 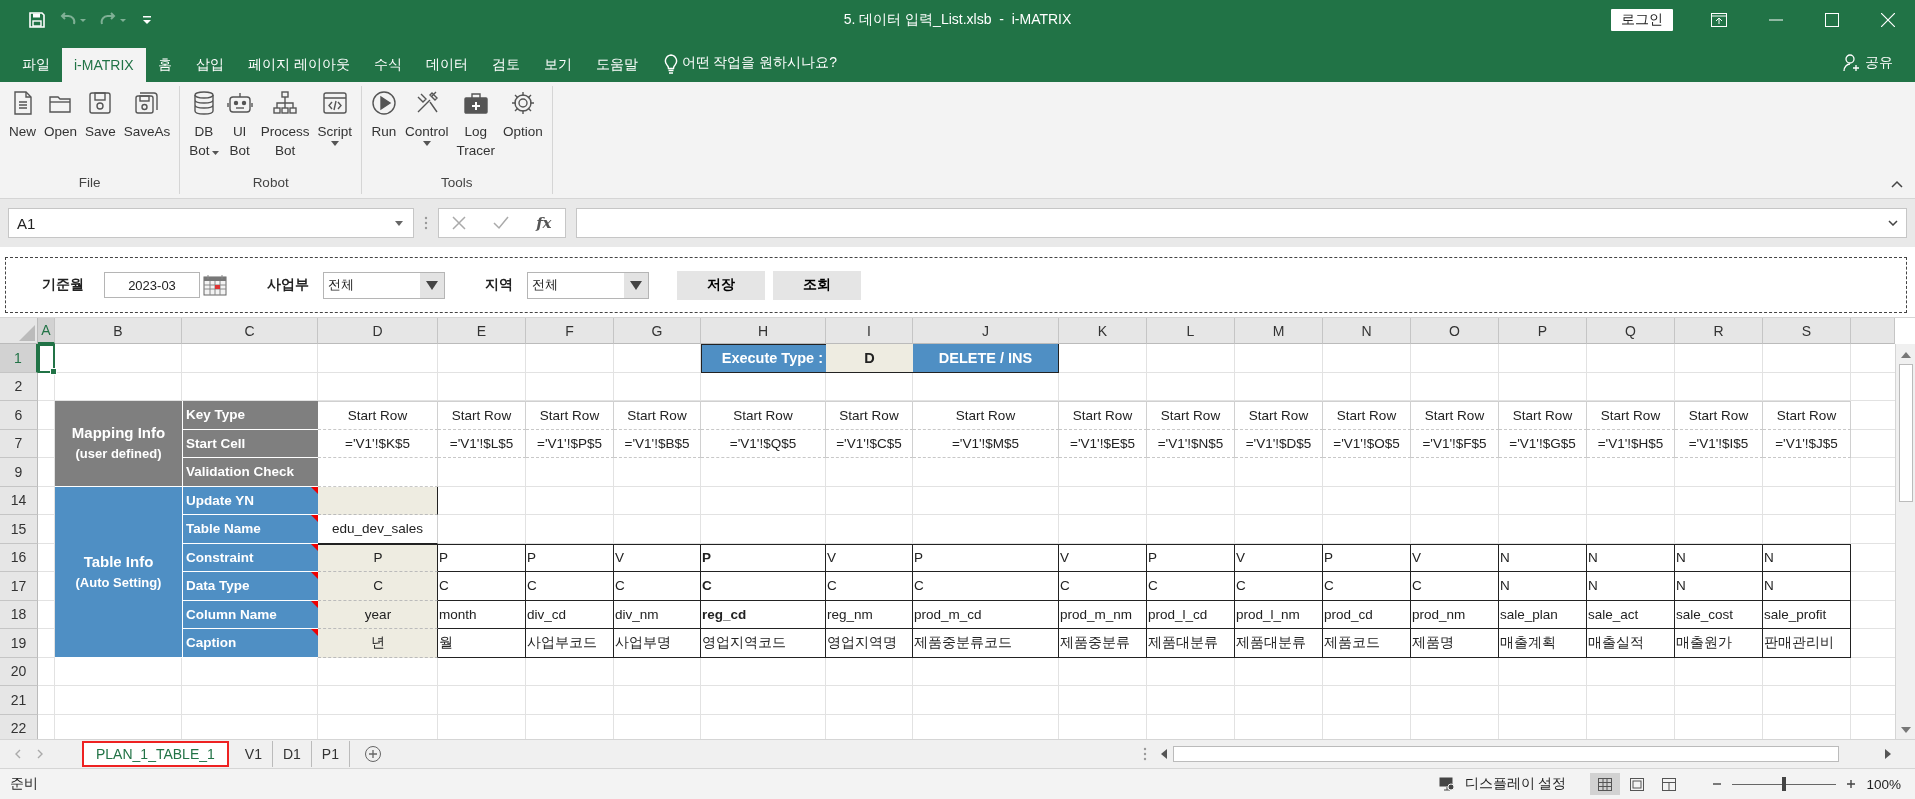 I want to click on customize-caret-icon, so click(x=147, y=20).